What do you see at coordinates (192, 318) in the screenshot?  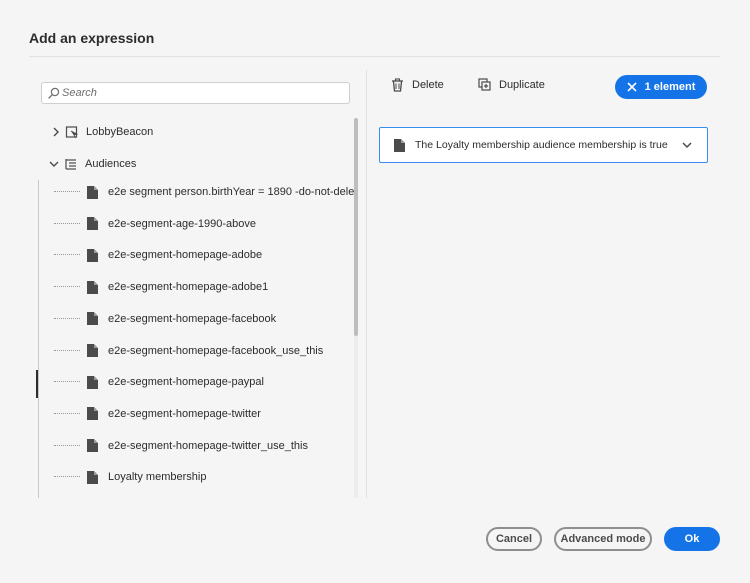 I see `audience-item-label: e2e-segment-homepage-facebook` at bounding box center [192, 318].